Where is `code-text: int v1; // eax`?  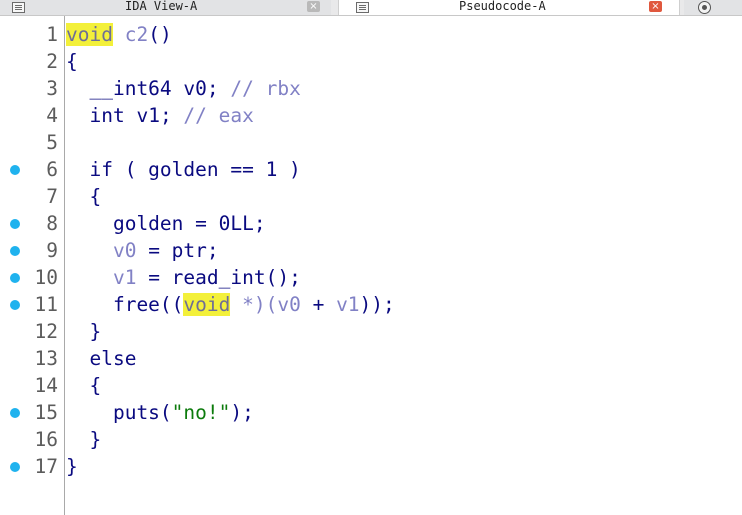 code-text: int v1; // eax is located at coordinates (160, 115).